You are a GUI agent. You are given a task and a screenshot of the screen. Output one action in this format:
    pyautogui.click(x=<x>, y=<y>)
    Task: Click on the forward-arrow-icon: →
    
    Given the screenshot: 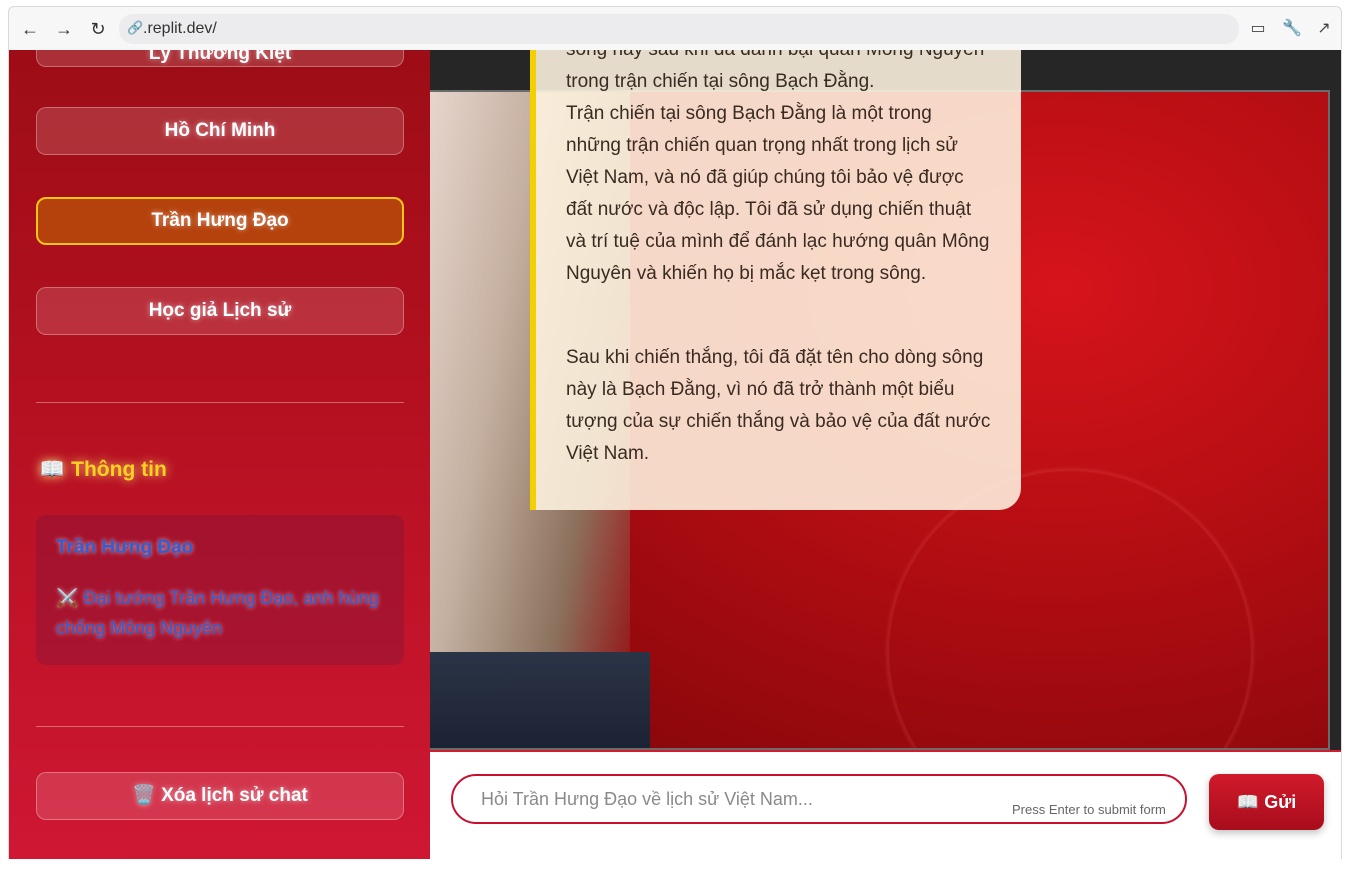 What is the action you would take?
    pyautogui.click(x=64, y=29)
    